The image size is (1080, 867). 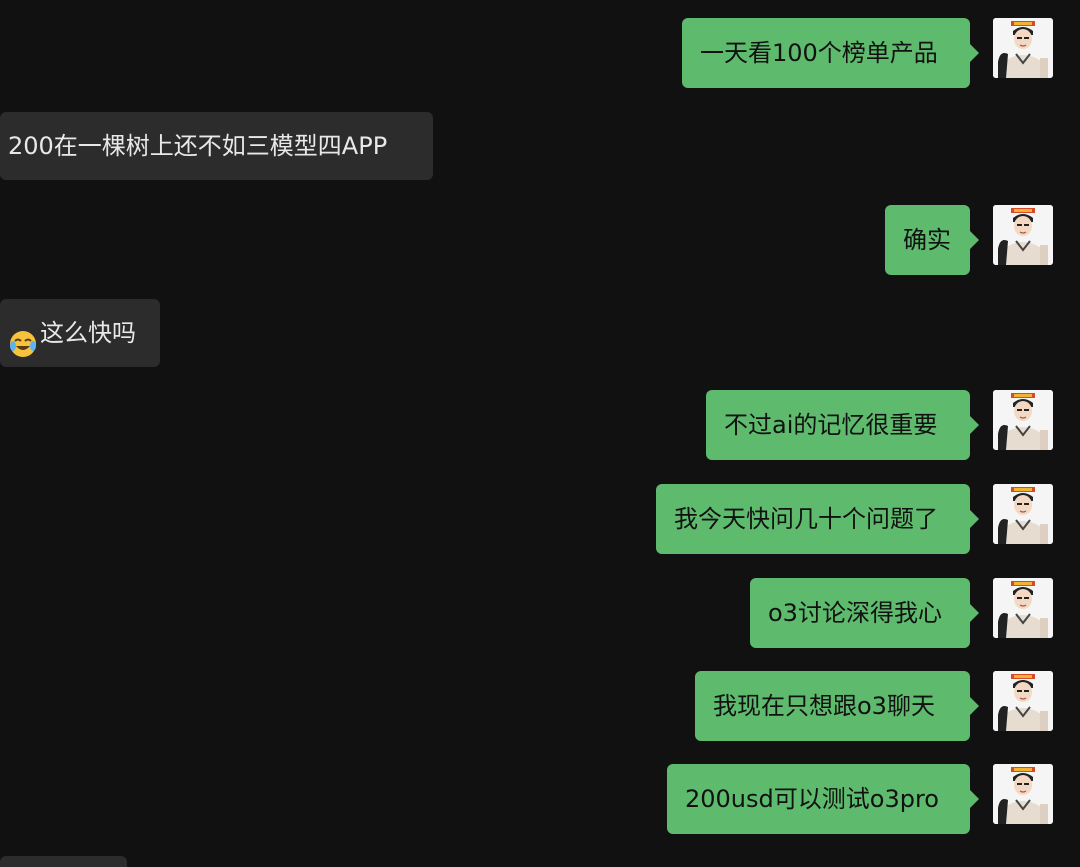 I want to click on message-text: 一天看100个榜单产品, so click(x=819, y=53).